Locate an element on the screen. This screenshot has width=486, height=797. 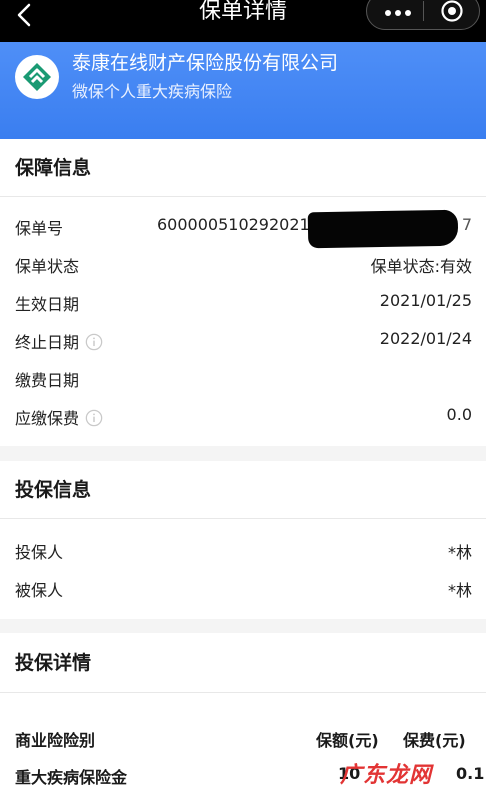
row-label: 应缴保费 is located at coordinates (47, 418).